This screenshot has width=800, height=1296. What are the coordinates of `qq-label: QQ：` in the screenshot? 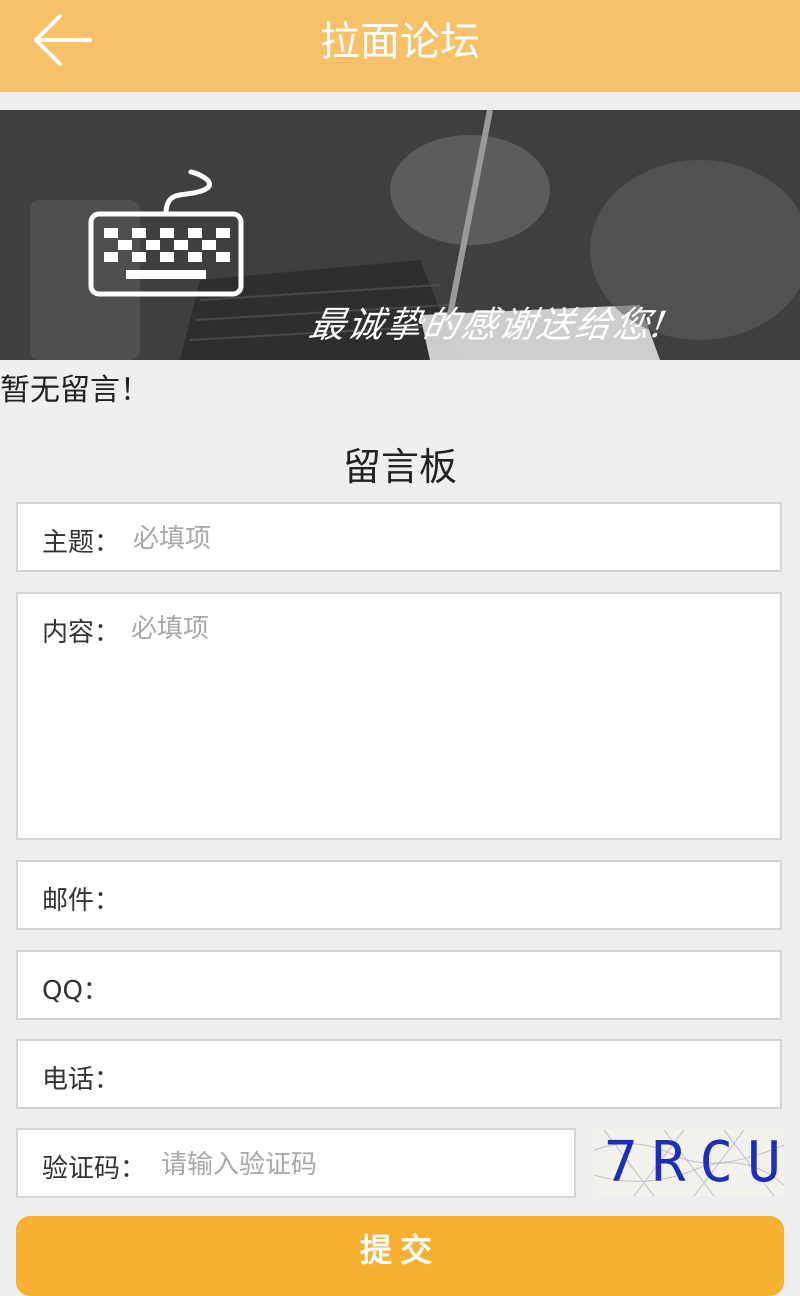 It's located at (75, 991).